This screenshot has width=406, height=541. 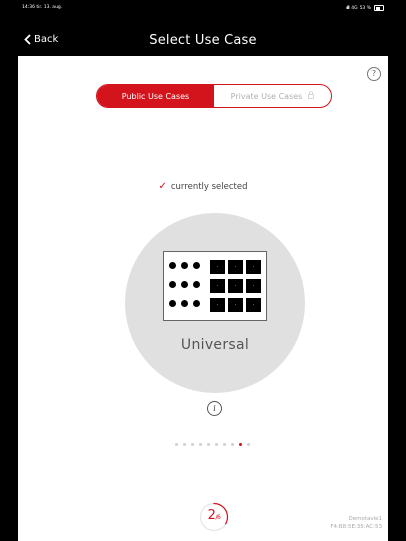 I want to click on tab-public-use-cases: Public Use Cases, so click(x=155, y=96).